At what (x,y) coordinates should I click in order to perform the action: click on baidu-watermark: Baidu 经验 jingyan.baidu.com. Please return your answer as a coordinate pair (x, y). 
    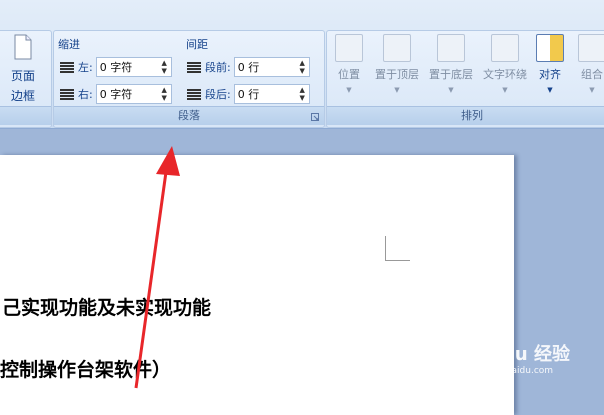
    Looking at the image, I should click on (520, 358).